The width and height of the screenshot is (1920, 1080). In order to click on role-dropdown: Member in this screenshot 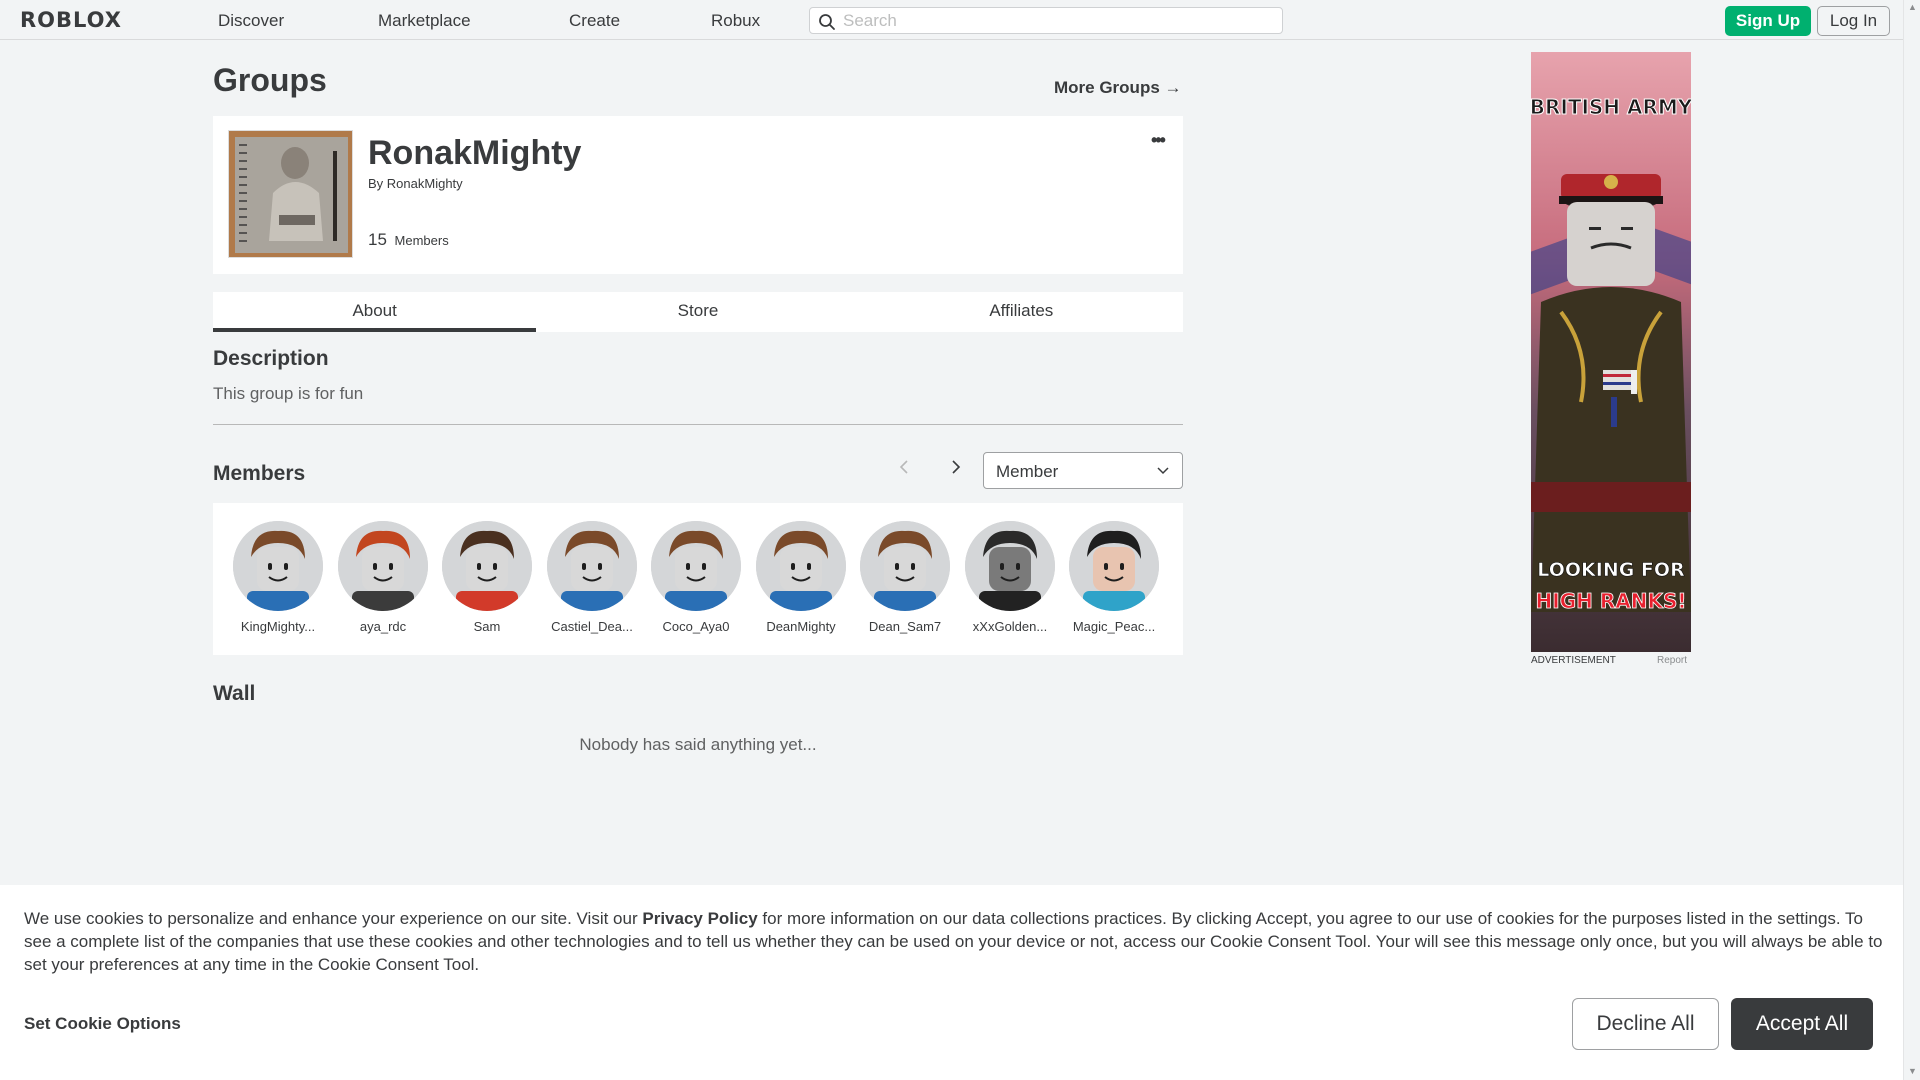, I will do `click(1083, 470)`.